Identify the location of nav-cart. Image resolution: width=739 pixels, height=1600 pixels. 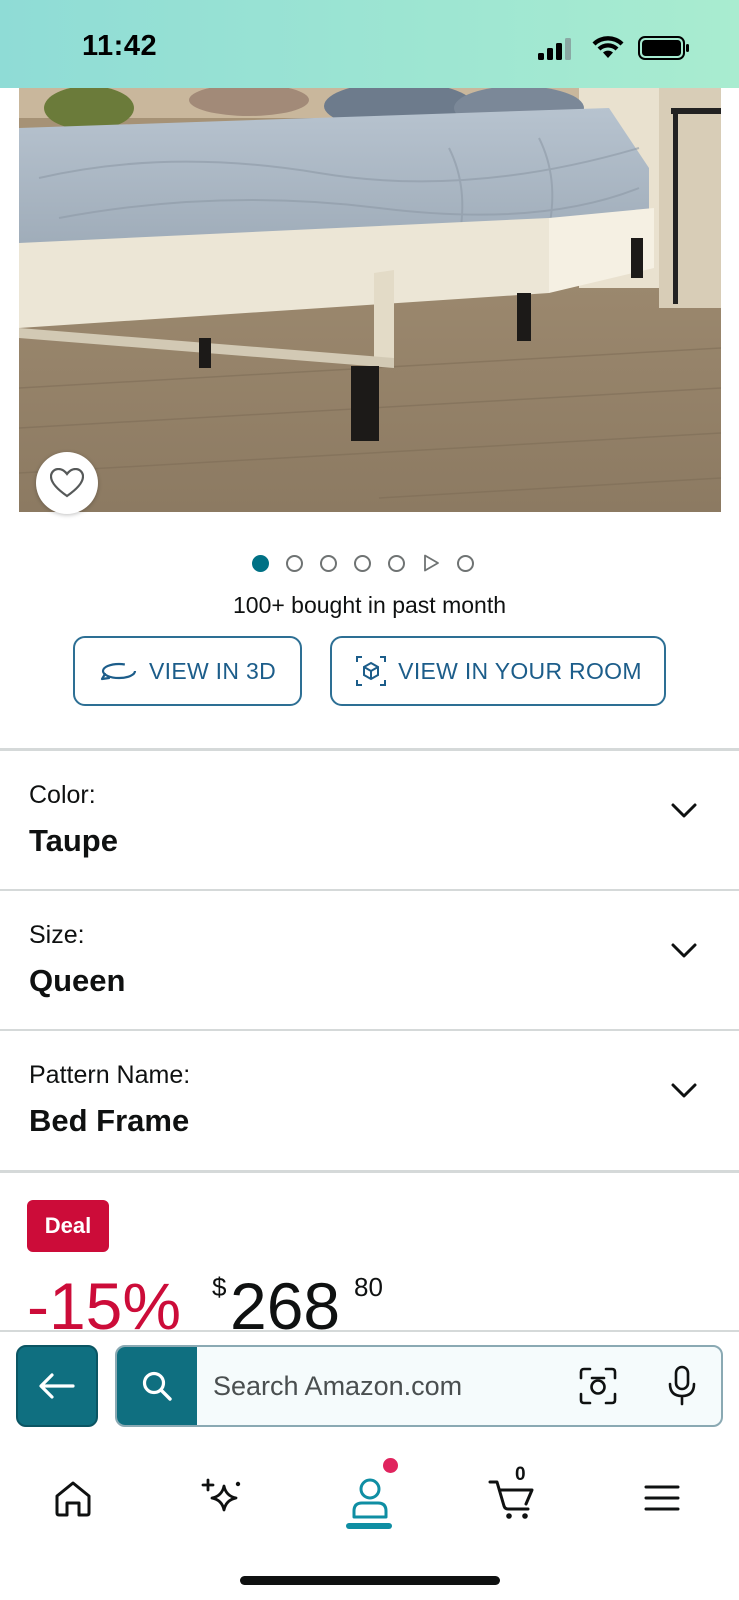
(514, 1498).